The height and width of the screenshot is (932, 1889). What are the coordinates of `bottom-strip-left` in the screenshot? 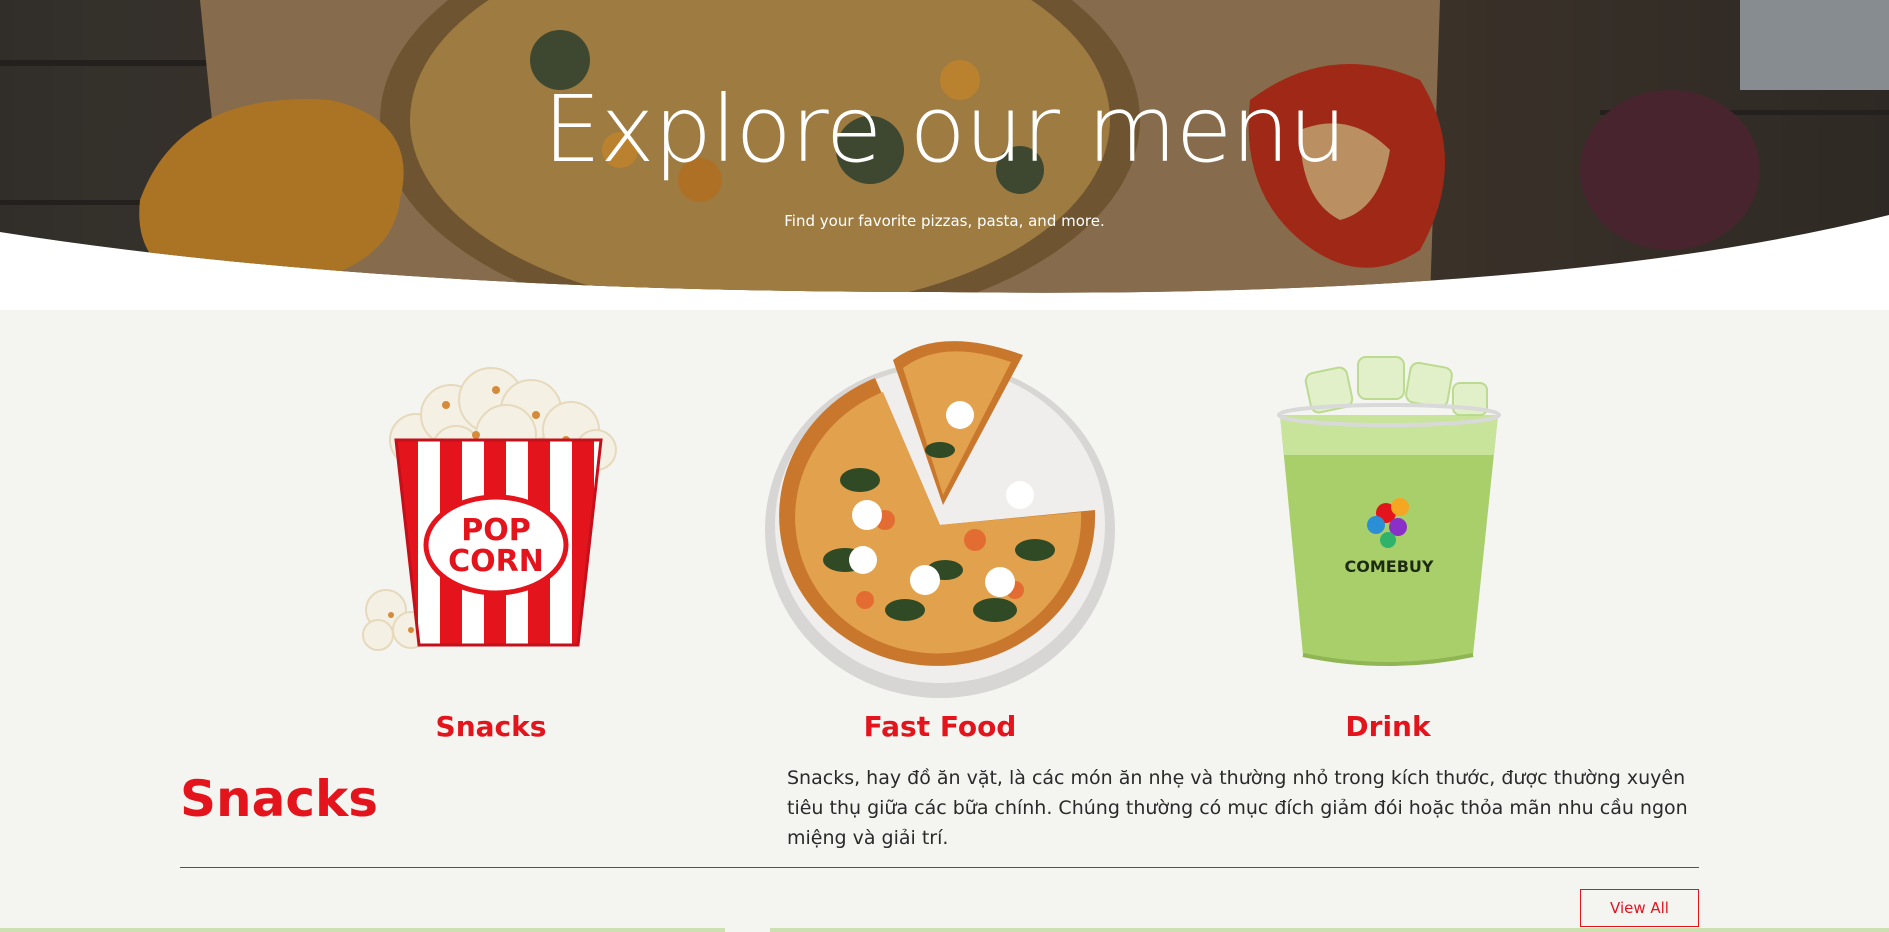 It's located at (362, 930).